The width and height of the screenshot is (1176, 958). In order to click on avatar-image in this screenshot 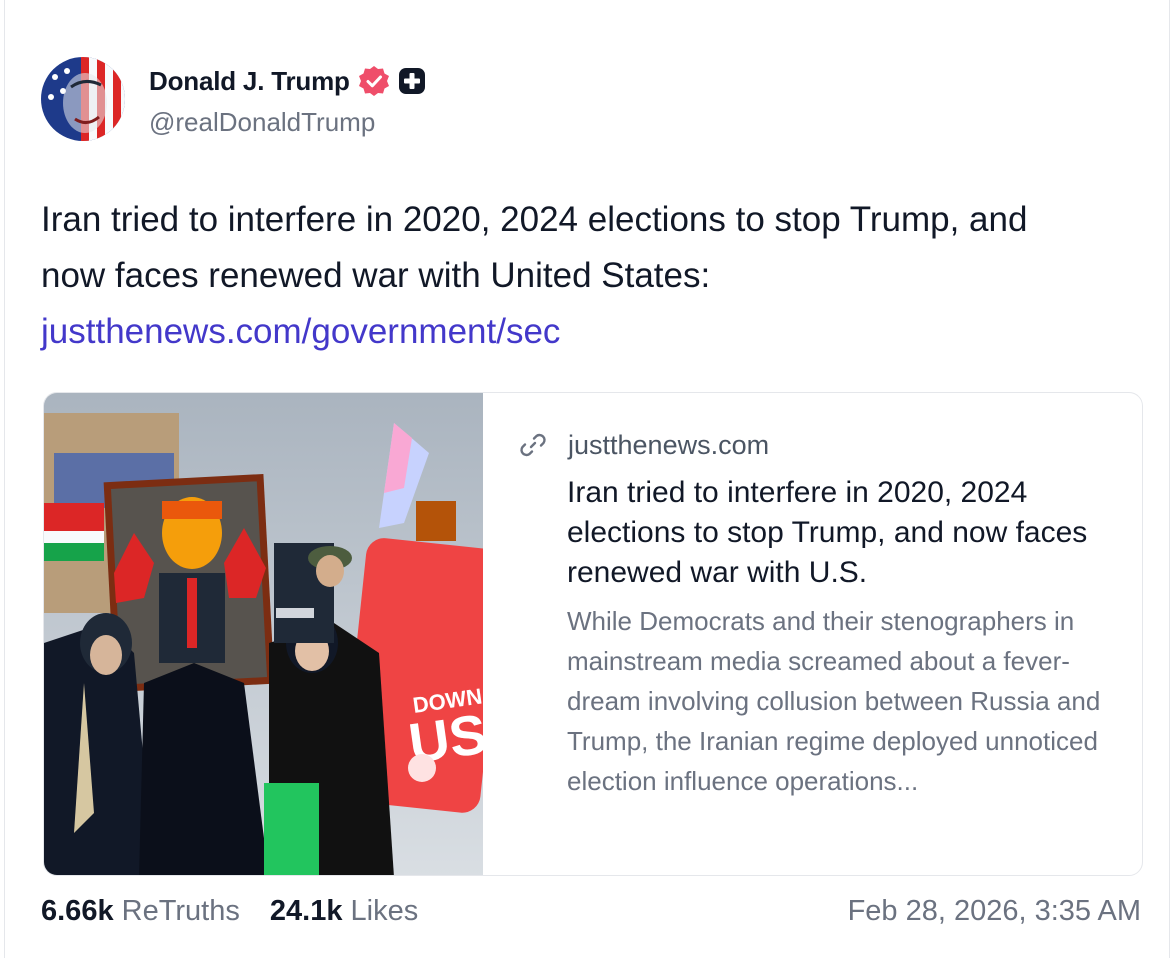, I will do `click(83, 99)`.